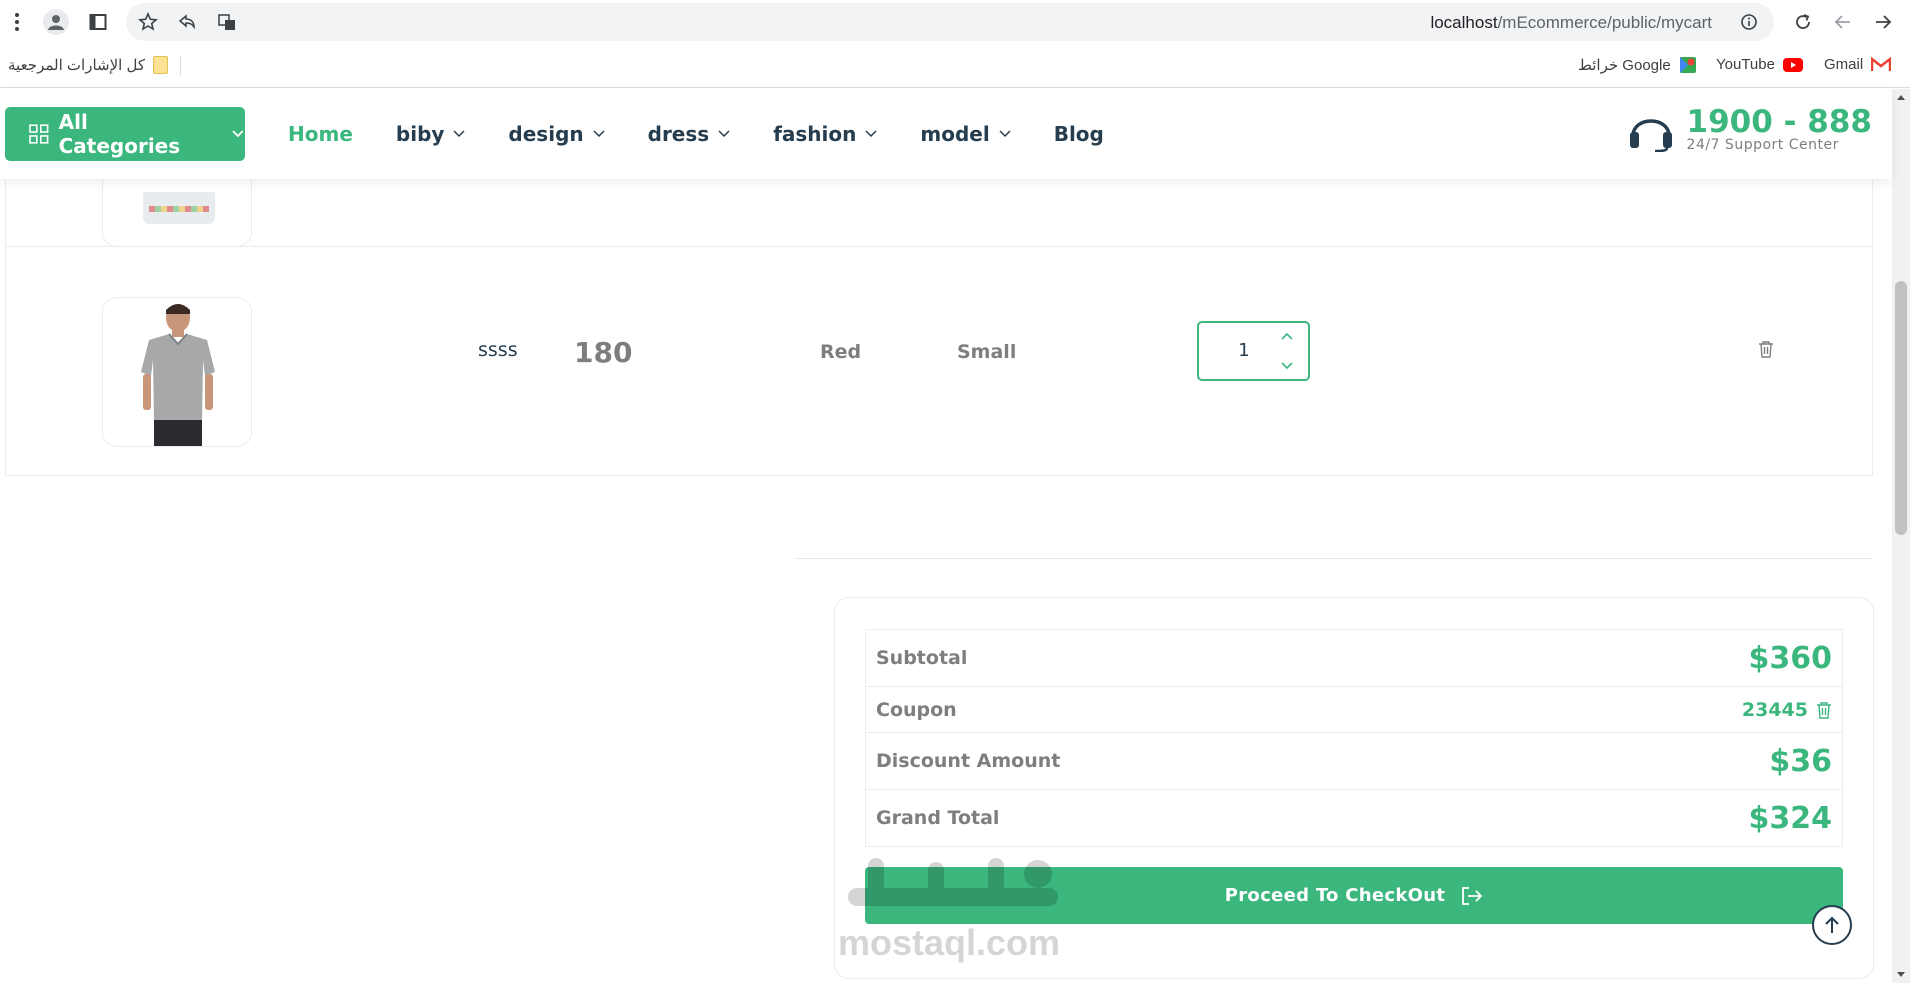 The height and width of the screenshot is (983, 1910). I want to click on nav-item-biby: biby, so click(431, 134).